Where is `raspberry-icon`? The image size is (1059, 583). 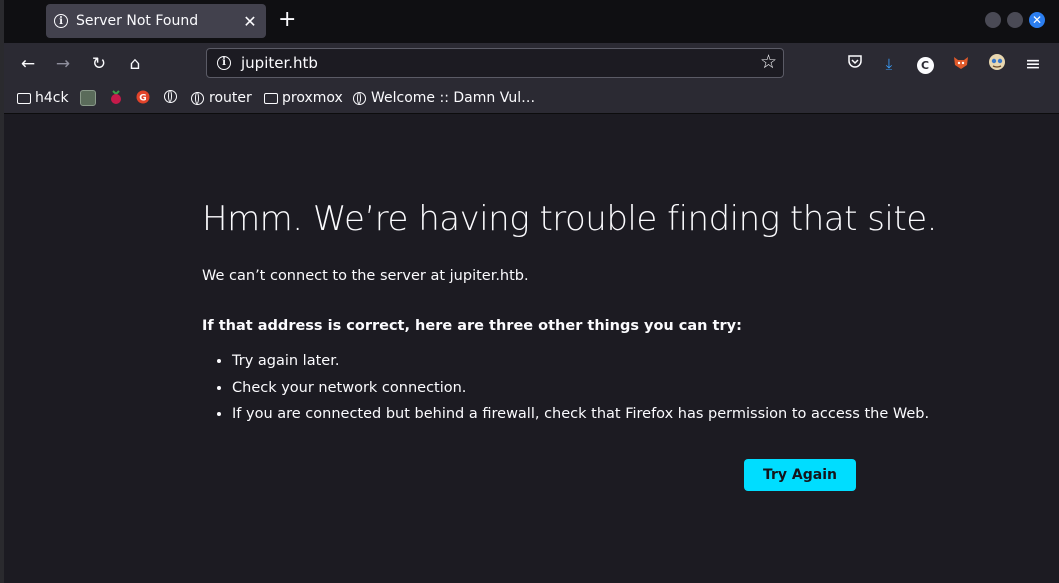
raspberry-icon is located at coordinates (116, 97).